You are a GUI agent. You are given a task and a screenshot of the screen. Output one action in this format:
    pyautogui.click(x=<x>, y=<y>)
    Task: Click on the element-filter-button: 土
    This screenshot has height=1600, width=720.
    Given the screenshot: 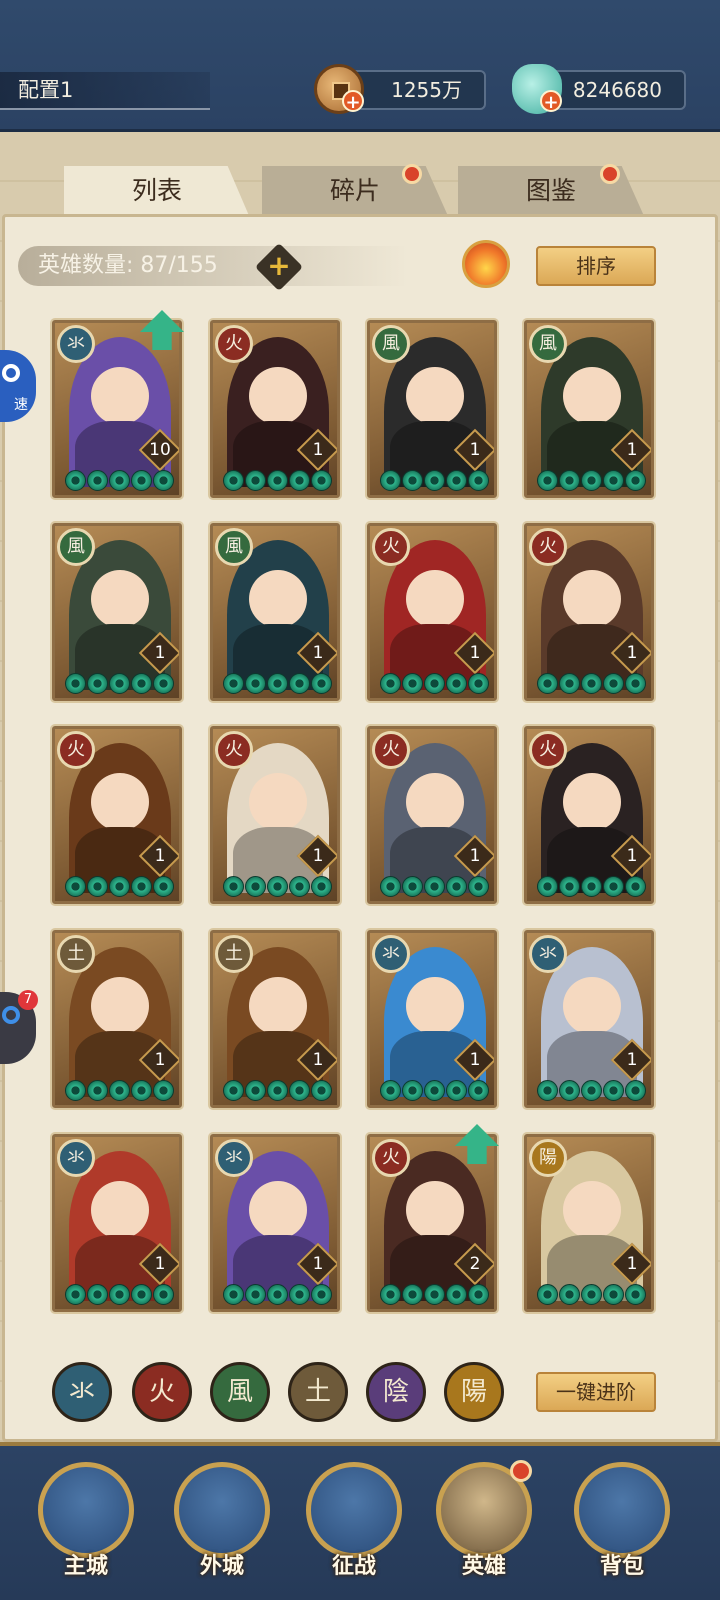 What is the action you would take?
    pyautogui.click(x=318, y=1392)
    